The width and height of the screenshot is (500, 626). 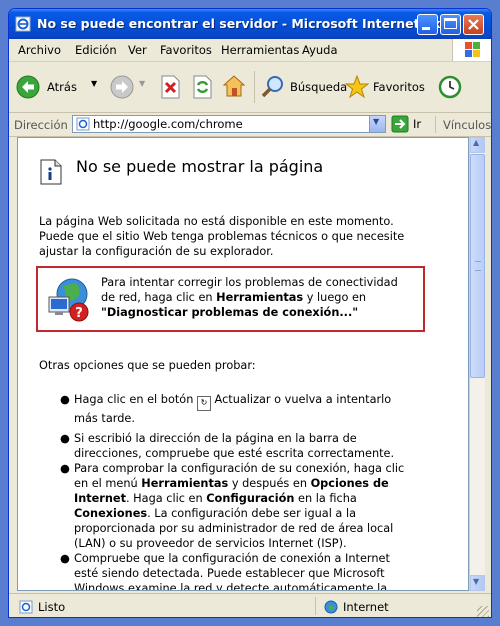 What do you see at coordinates (467, 125) in the screenshot?
I see `links-label: Vínculos` at bounding box center [467, 125].